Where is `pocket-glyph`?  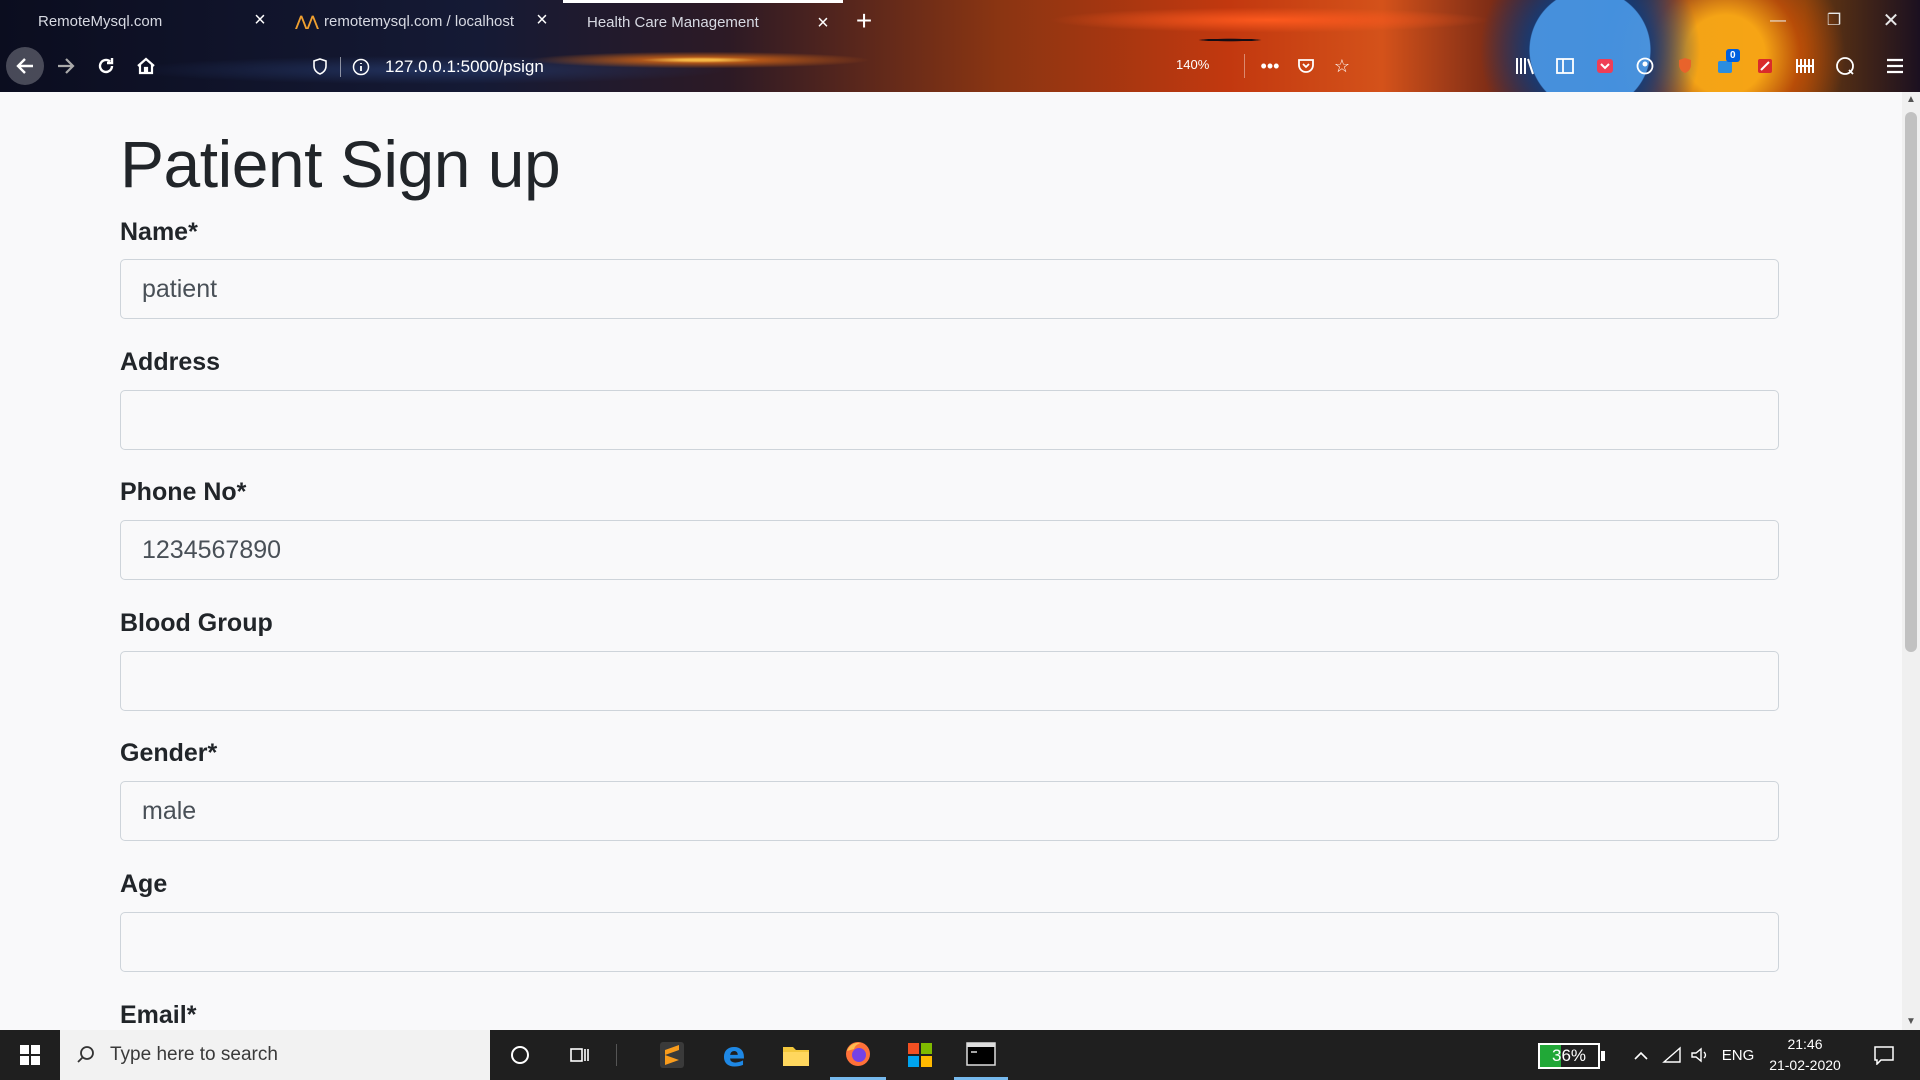
pocket-glyph is located at coordinates (1306, 66).